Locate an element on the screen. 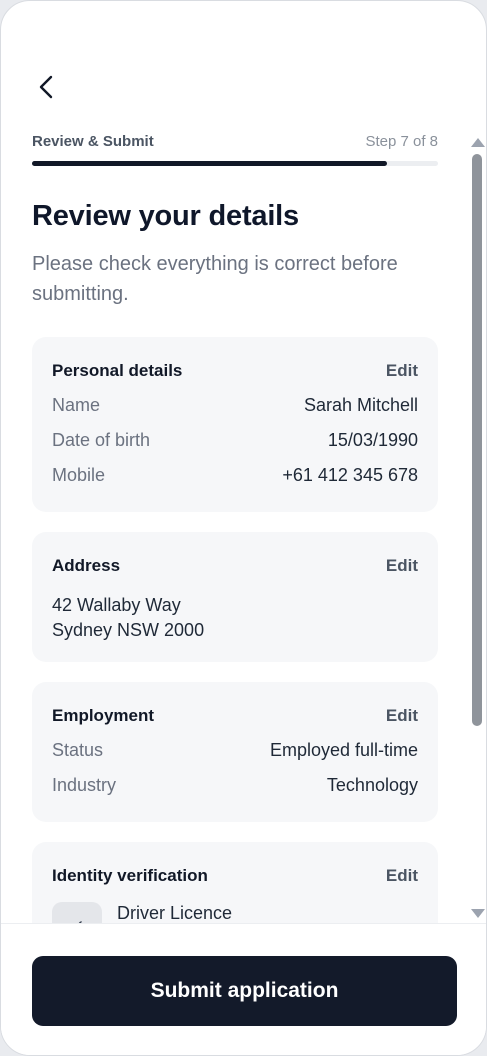 This screenshot has width=487, height=1056. edit-employment-button: Edit is located at coordinates (402, 716).